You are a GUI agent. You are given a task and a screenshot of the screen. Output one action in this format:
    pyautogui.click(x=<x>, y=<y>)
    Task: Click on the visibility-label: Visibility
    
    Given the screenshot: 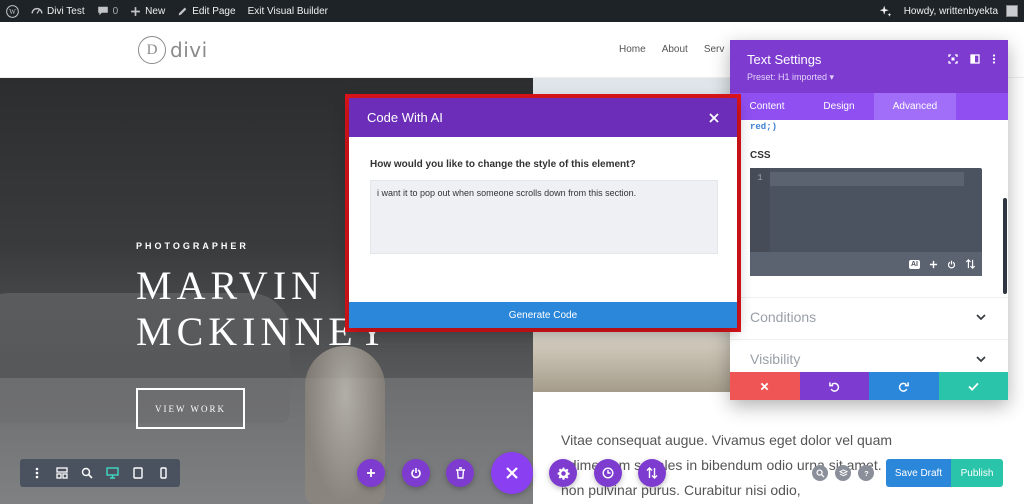 What is the action you would take?
    pyautogui.click(x=775, y=359)
    